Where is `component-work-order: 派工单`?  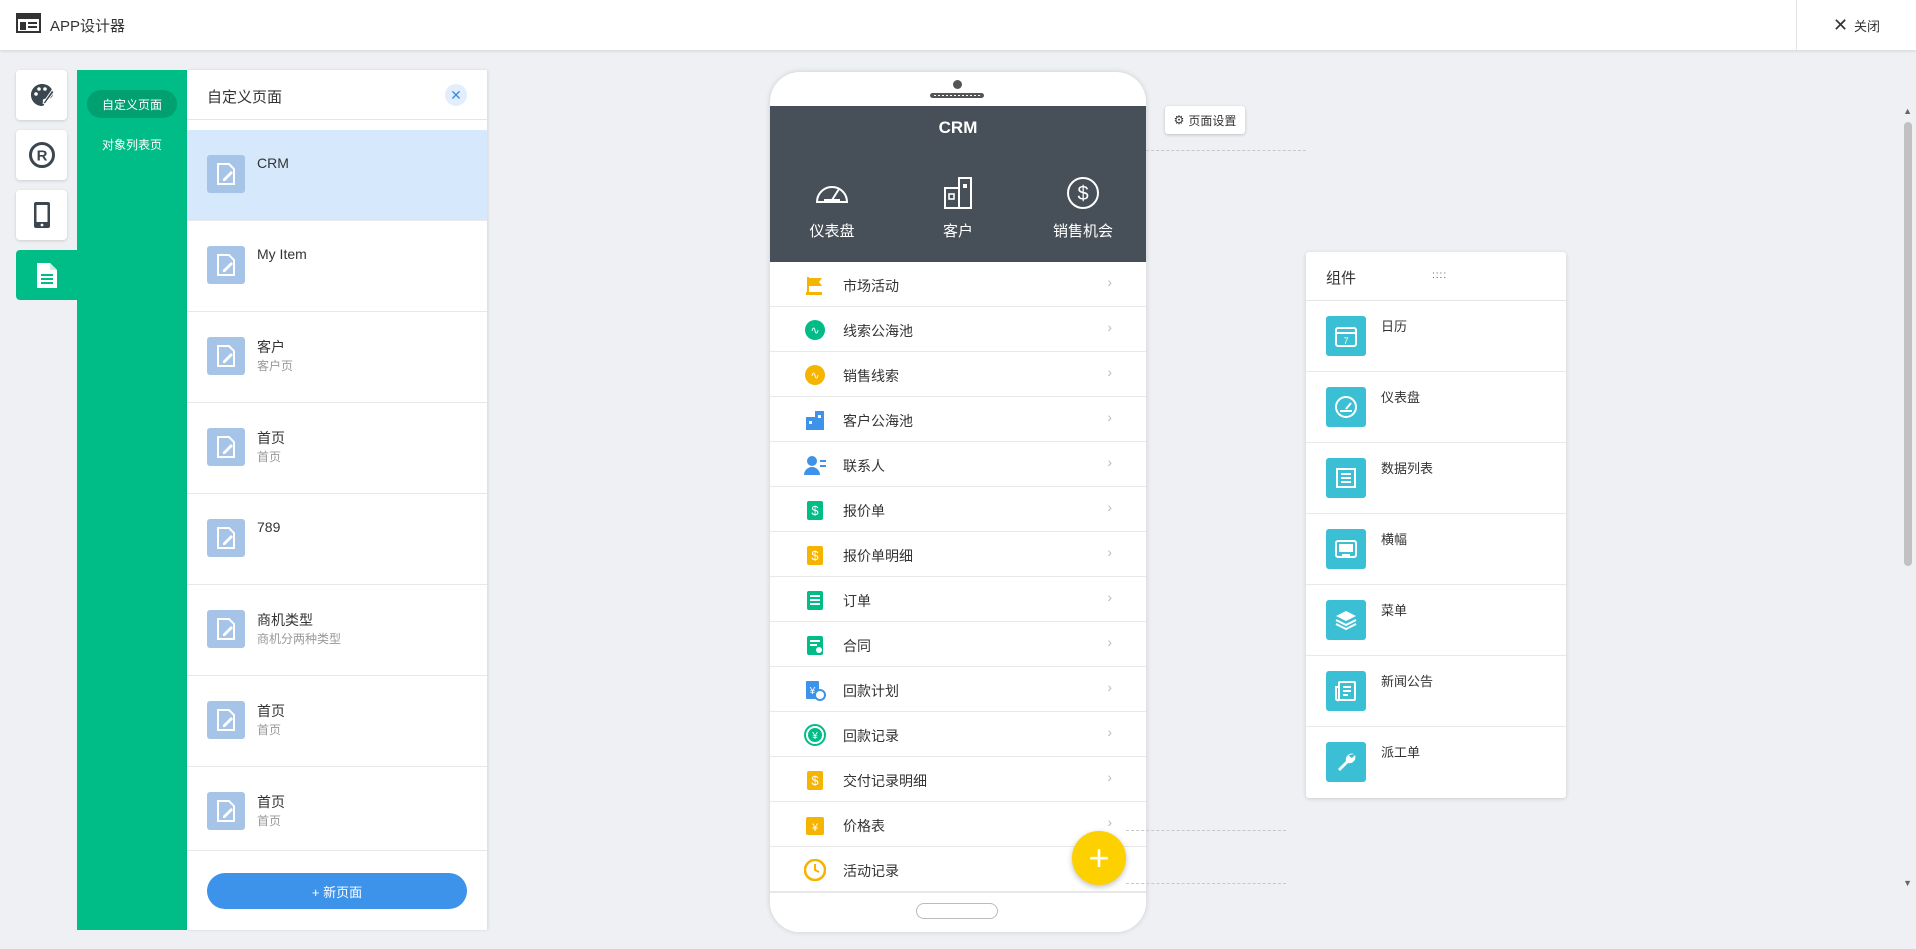
component-work-order: 派工单 is located at coordinates (1436, 762).